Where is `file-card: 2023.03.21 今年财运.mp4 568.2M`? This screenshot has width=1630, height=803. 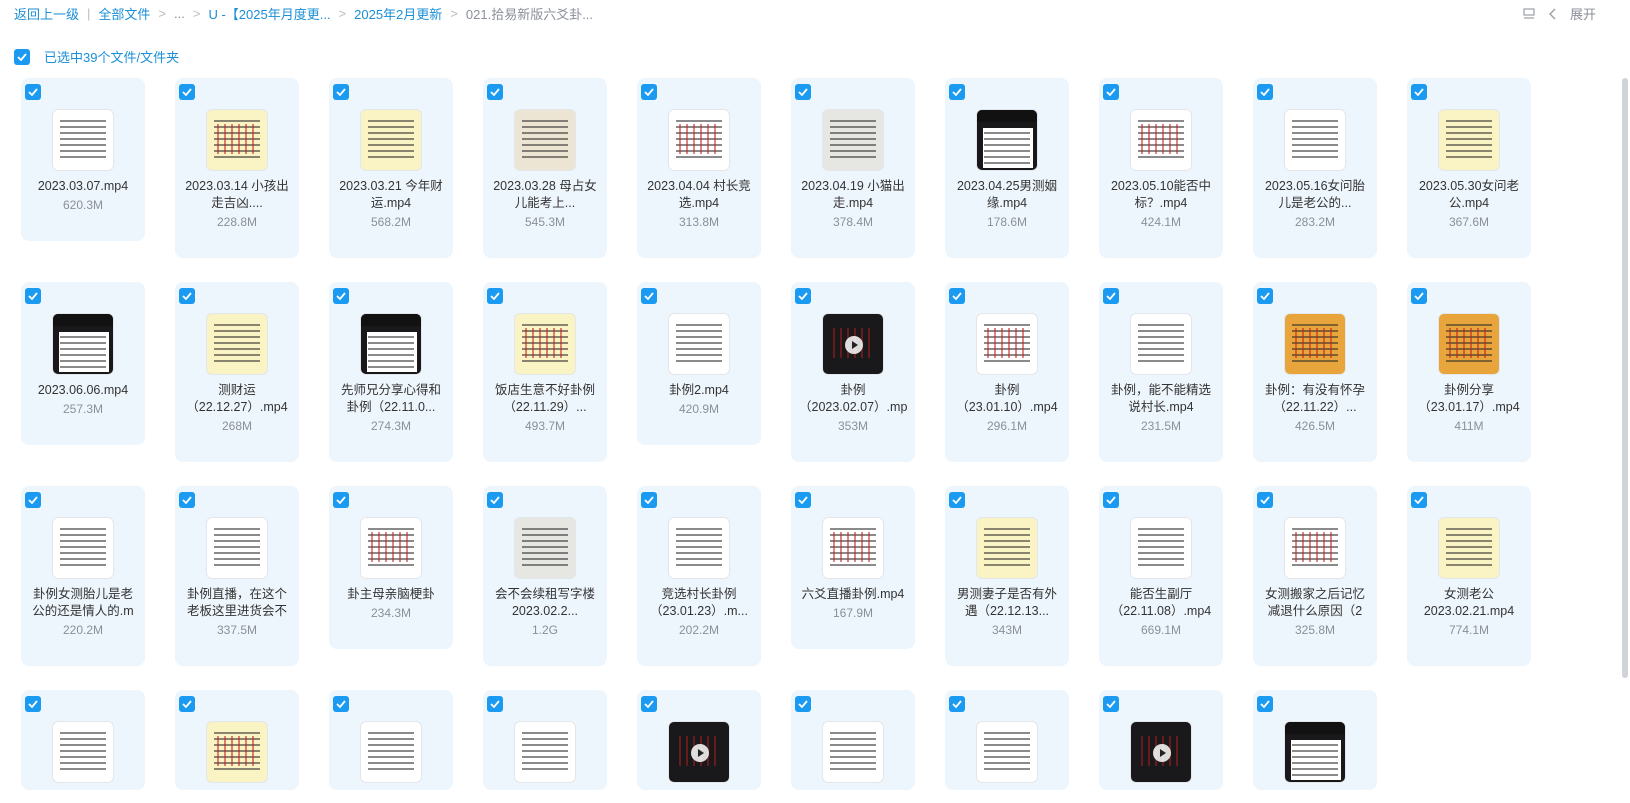
file-card: 2023.03.21 今年财运.mp4 568.2M is located at coordinates (391, 168).